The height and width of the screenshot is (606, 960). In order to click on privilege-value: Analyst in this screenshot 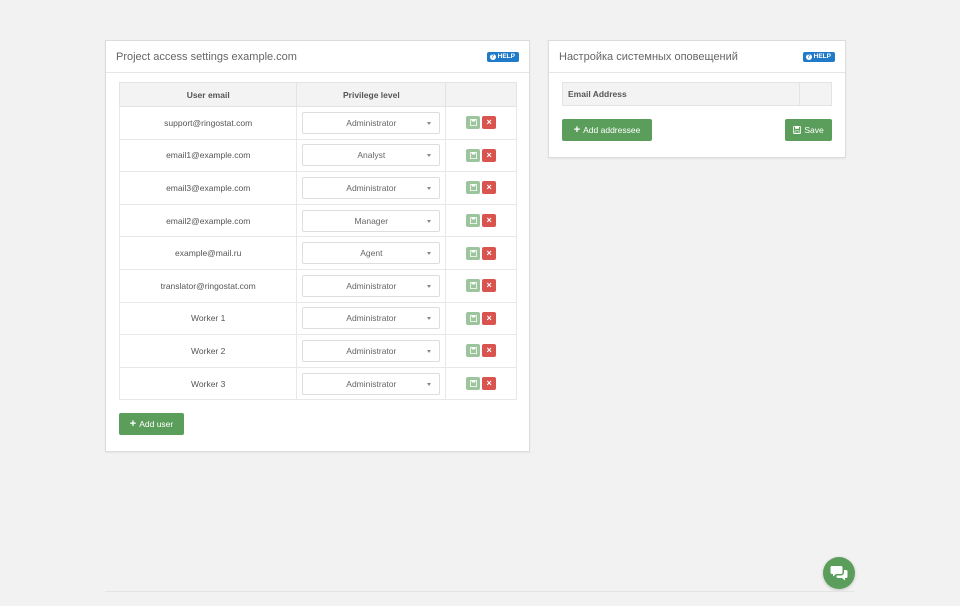, I will do `click(371, 155)`.